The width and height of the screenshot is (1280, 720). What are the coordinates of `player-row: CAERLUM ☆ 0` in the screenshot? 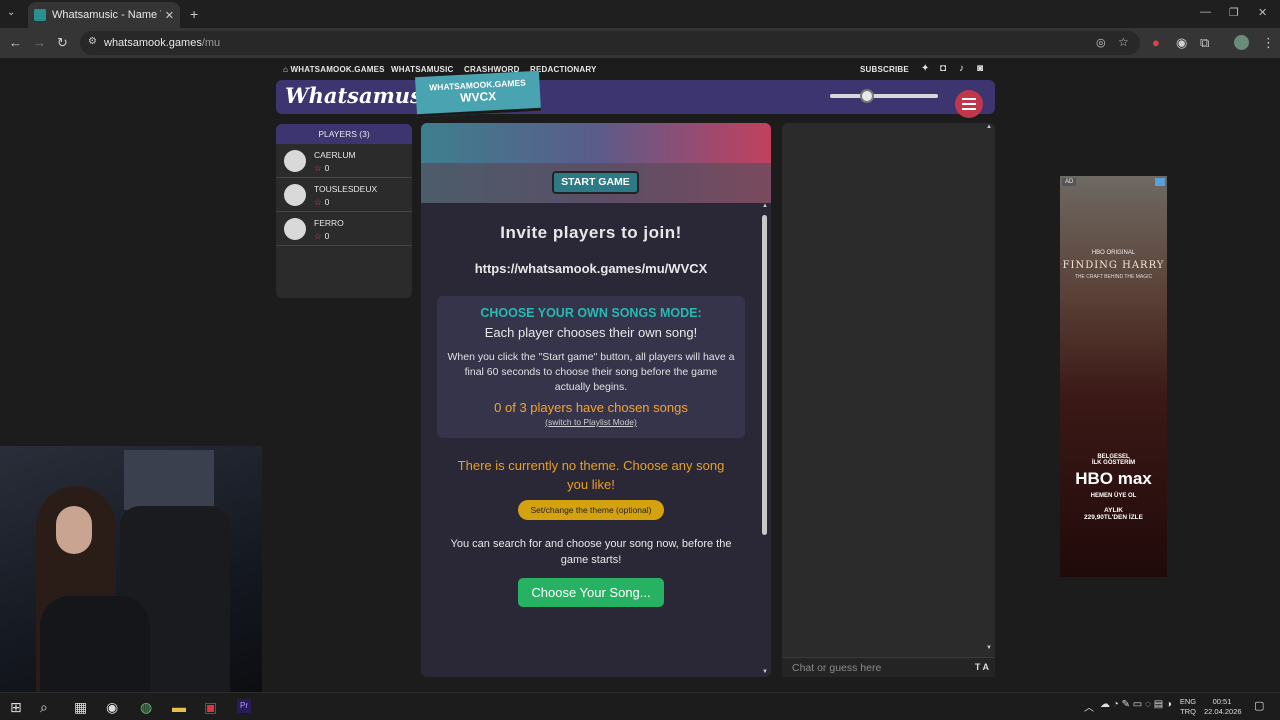 It's located at (344, 161).